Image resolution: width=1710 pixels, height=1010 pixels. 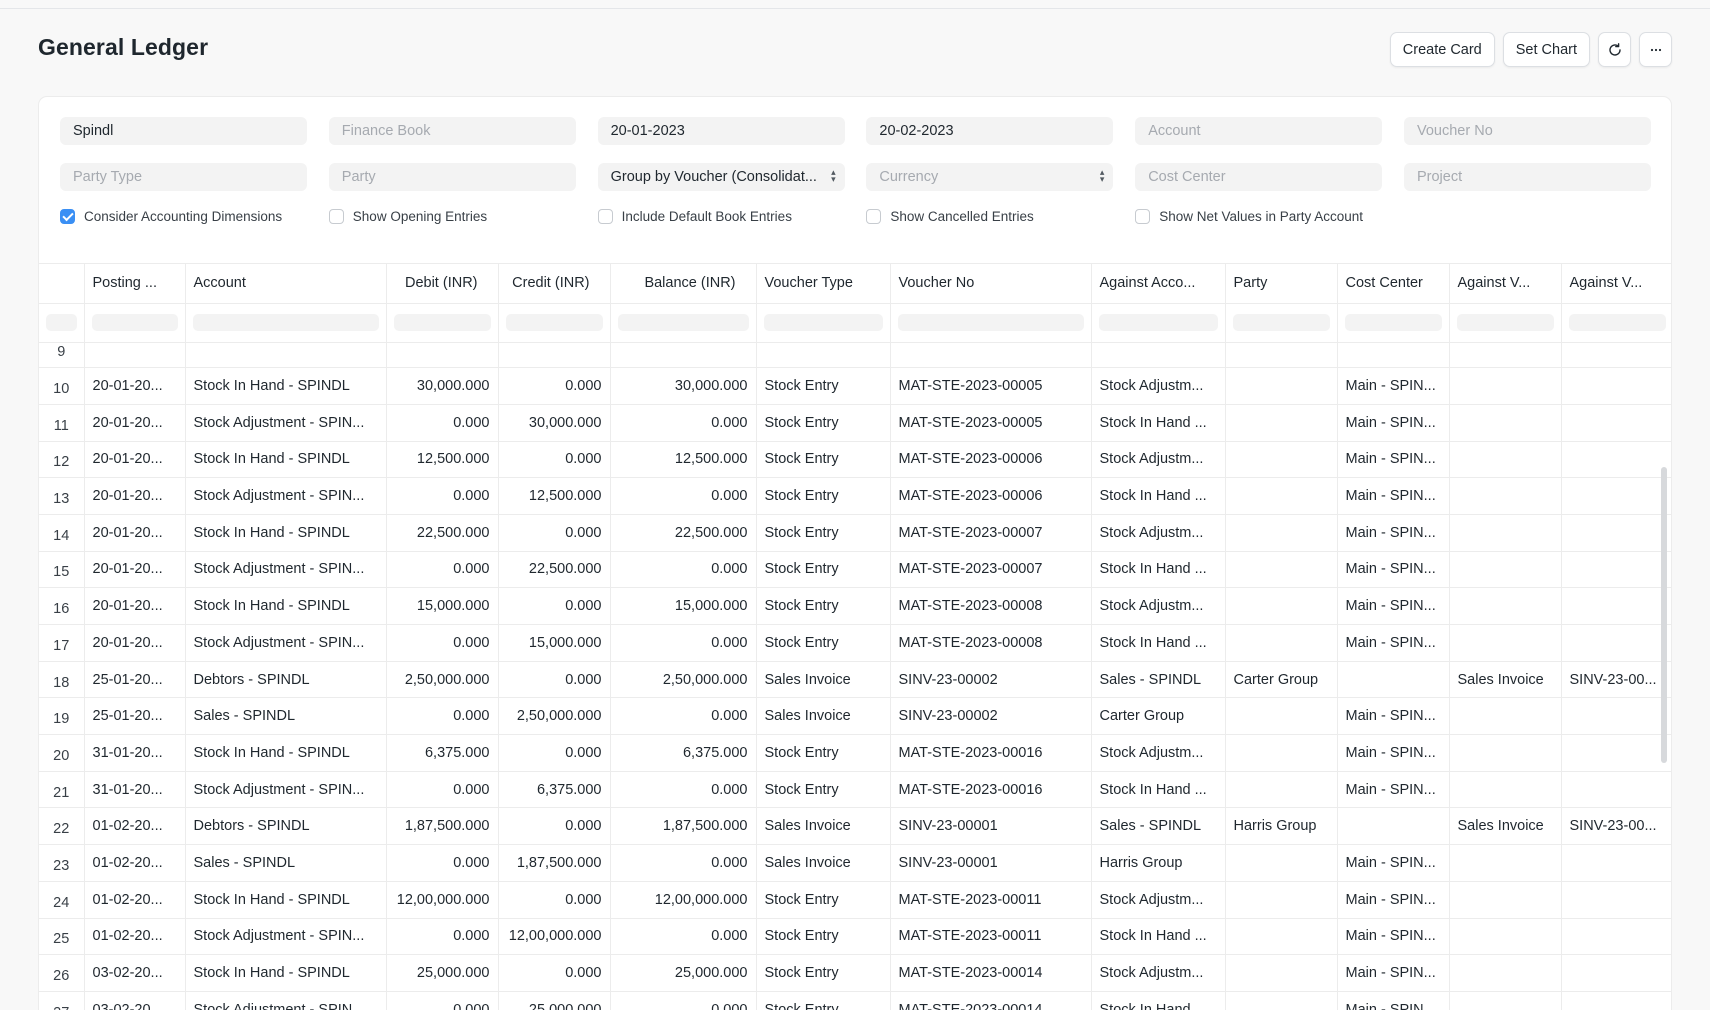 What do you see at coordinates (183, 177) in the screenshot?
I see `party-type-field: Party Type` at bounding box center [183, 177].